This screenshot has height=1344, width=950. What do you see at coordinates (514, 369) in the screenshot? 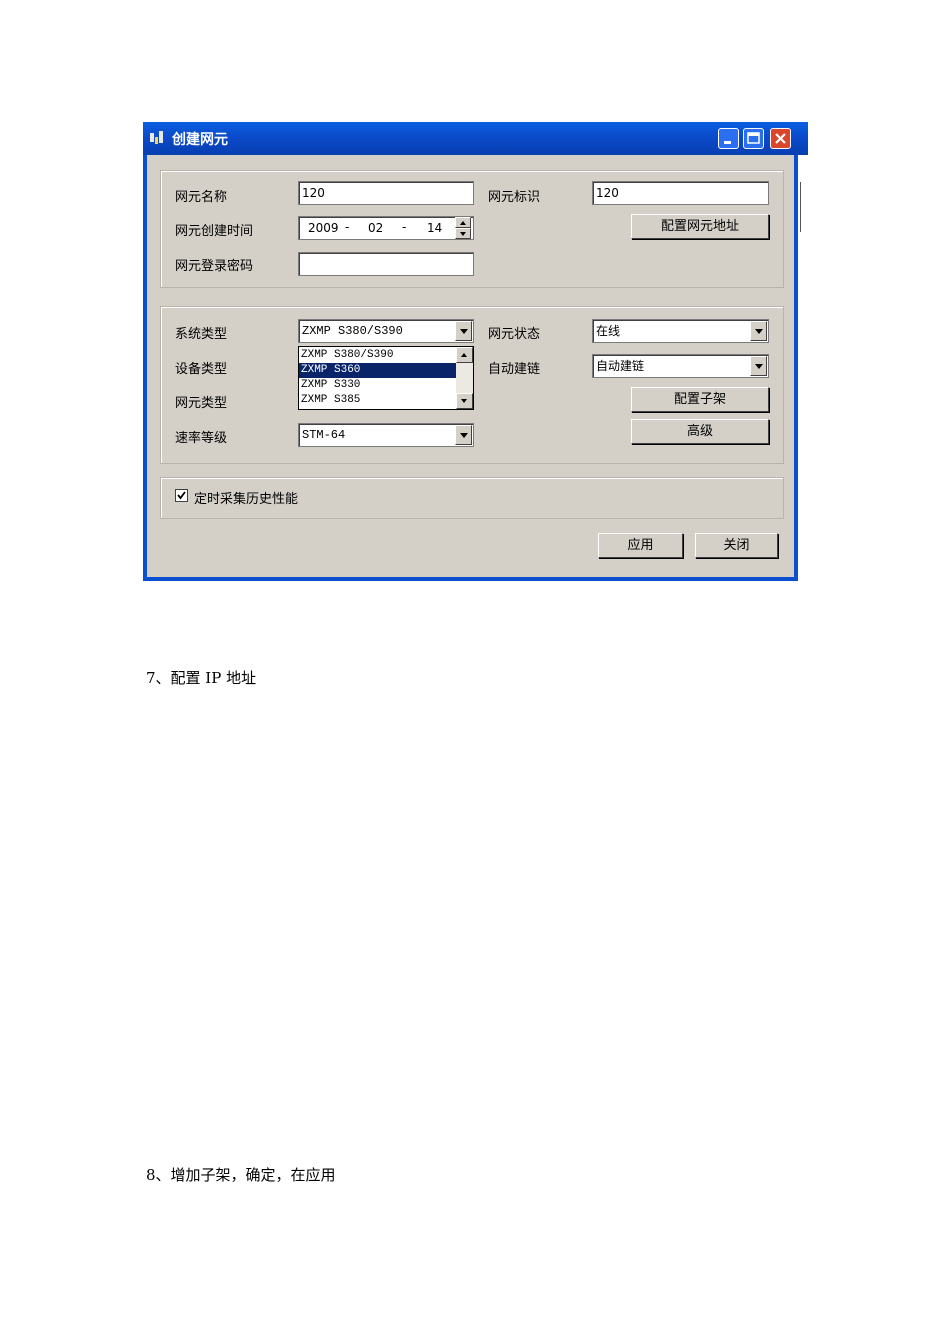
I see `auto-link-label: 自动建链` at bounding box center [514, 369].